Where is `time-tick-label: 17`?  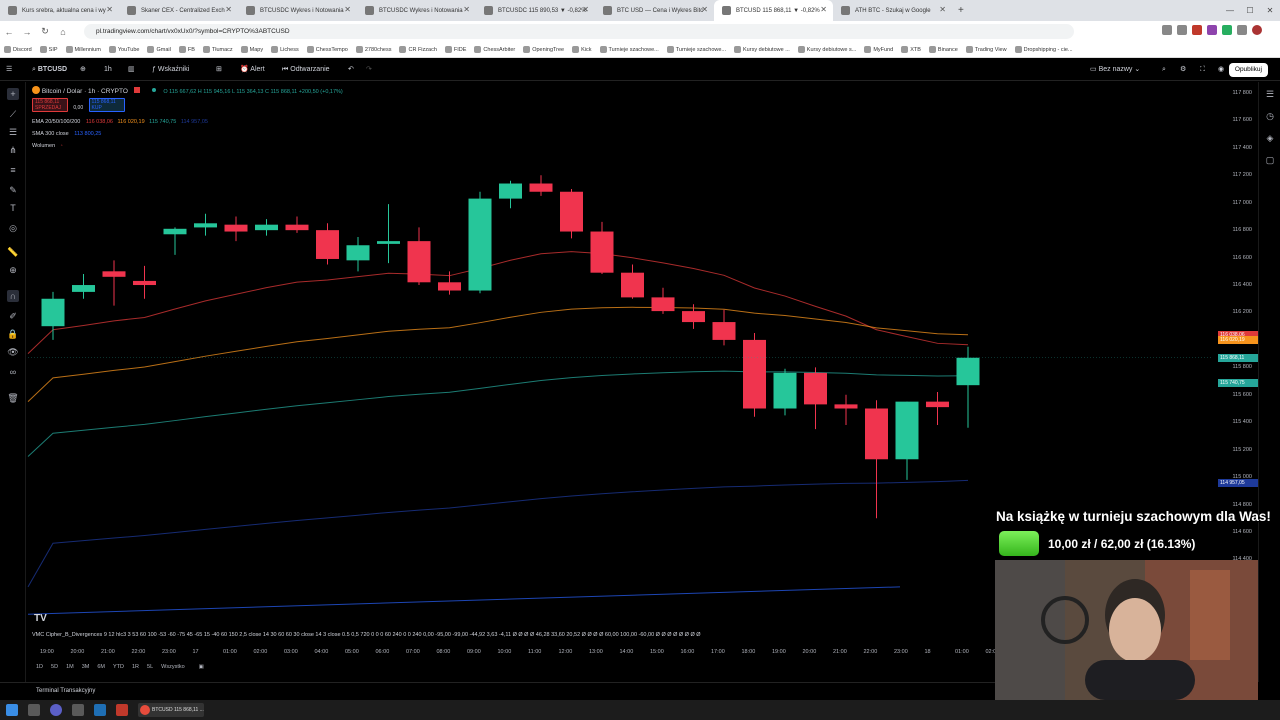 time-tick-label: 17 is located at coordinates (195, 652).